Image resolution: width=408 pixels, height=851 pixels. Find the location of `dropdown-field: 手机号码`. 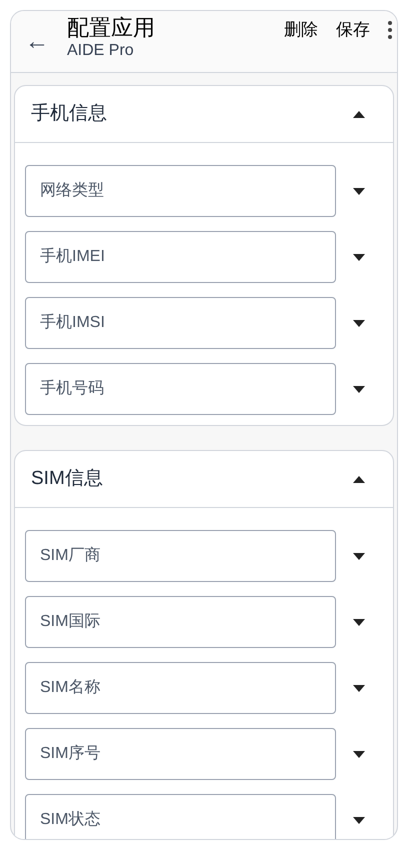

dropdown-field: 手机号码 is located at coordinates (180, 389).